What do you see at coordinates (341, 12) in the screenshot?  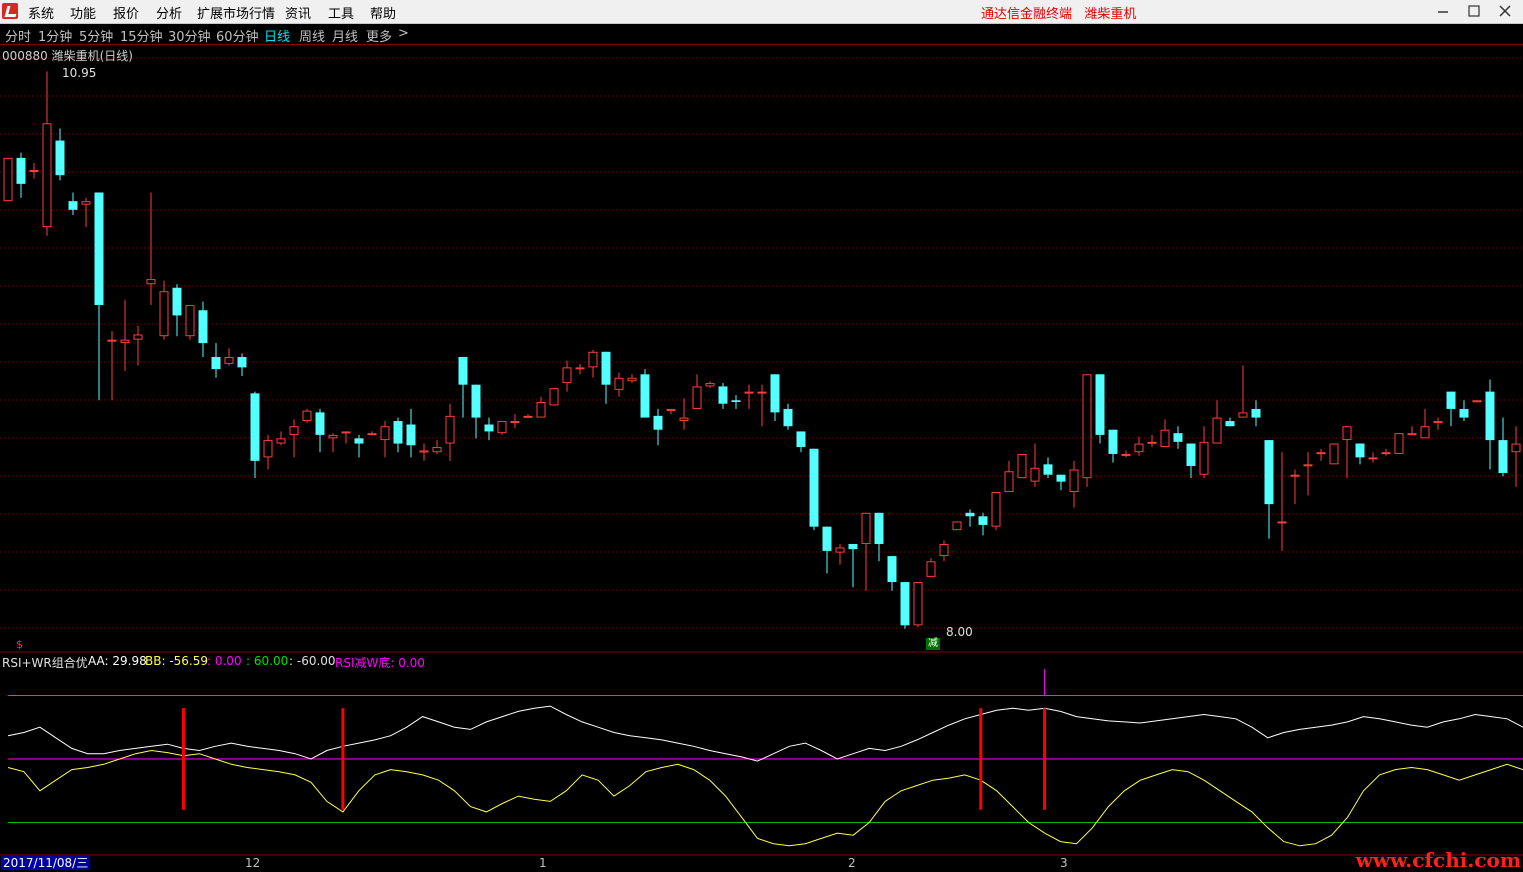 I see `menu-item-tools: 工具` at bounding box center [341, 12].